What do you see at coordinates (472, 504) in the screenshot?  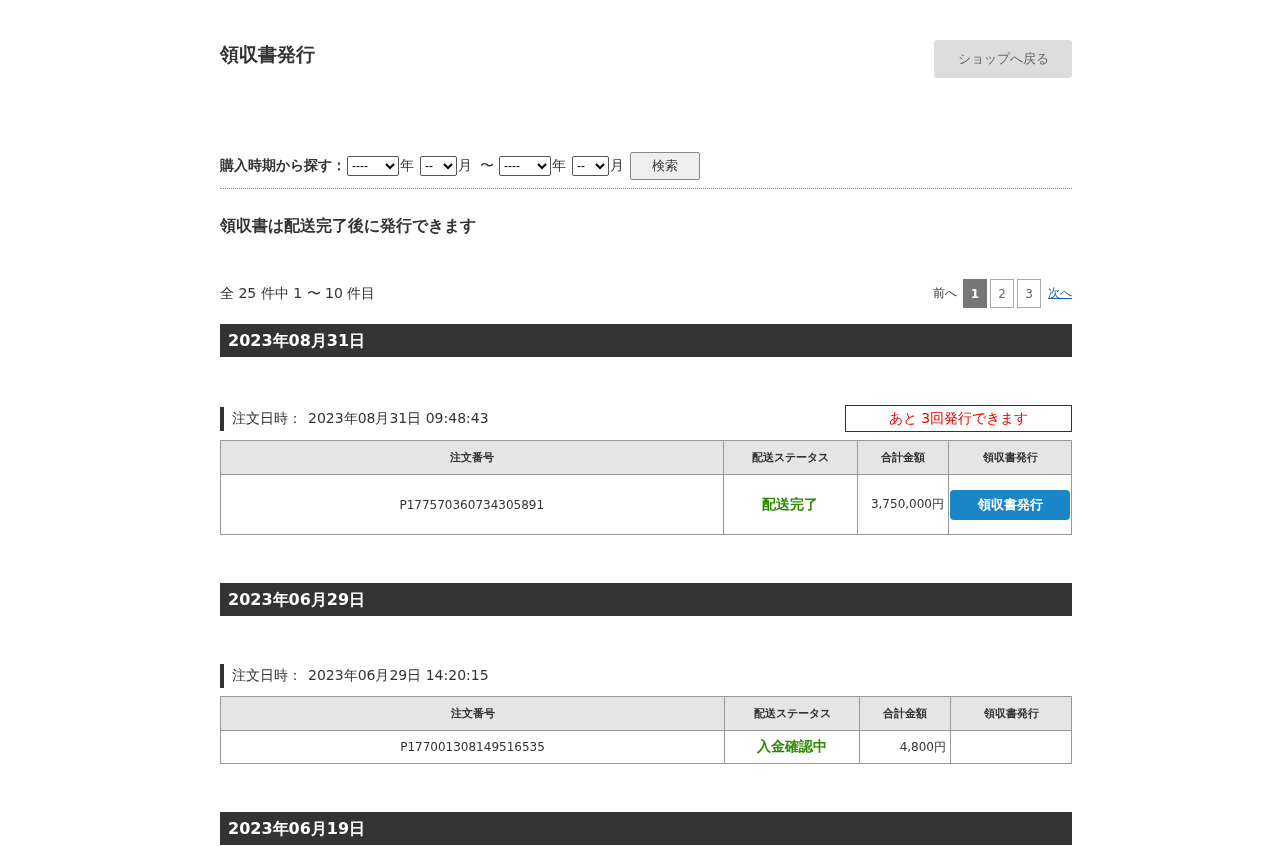 I see `order-number-cell: P177570360734305891` at bounding box center [472, 504].